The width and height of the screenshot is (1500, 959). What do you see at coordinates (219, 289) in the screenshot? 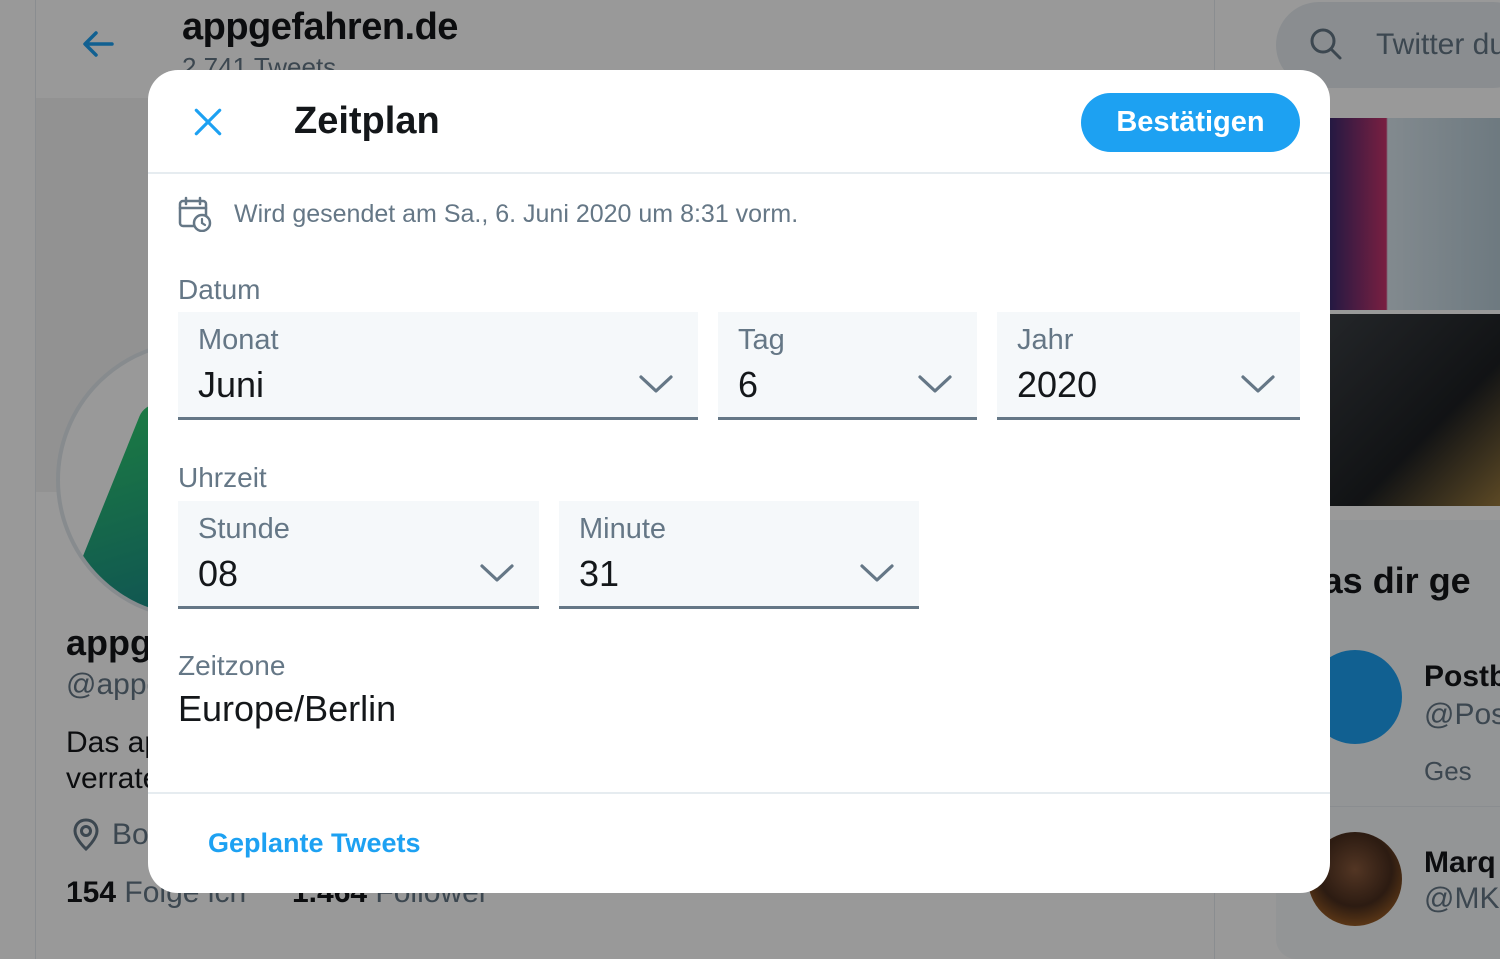
I see `date-section-label: Datum` at bounding box center [219, 289].